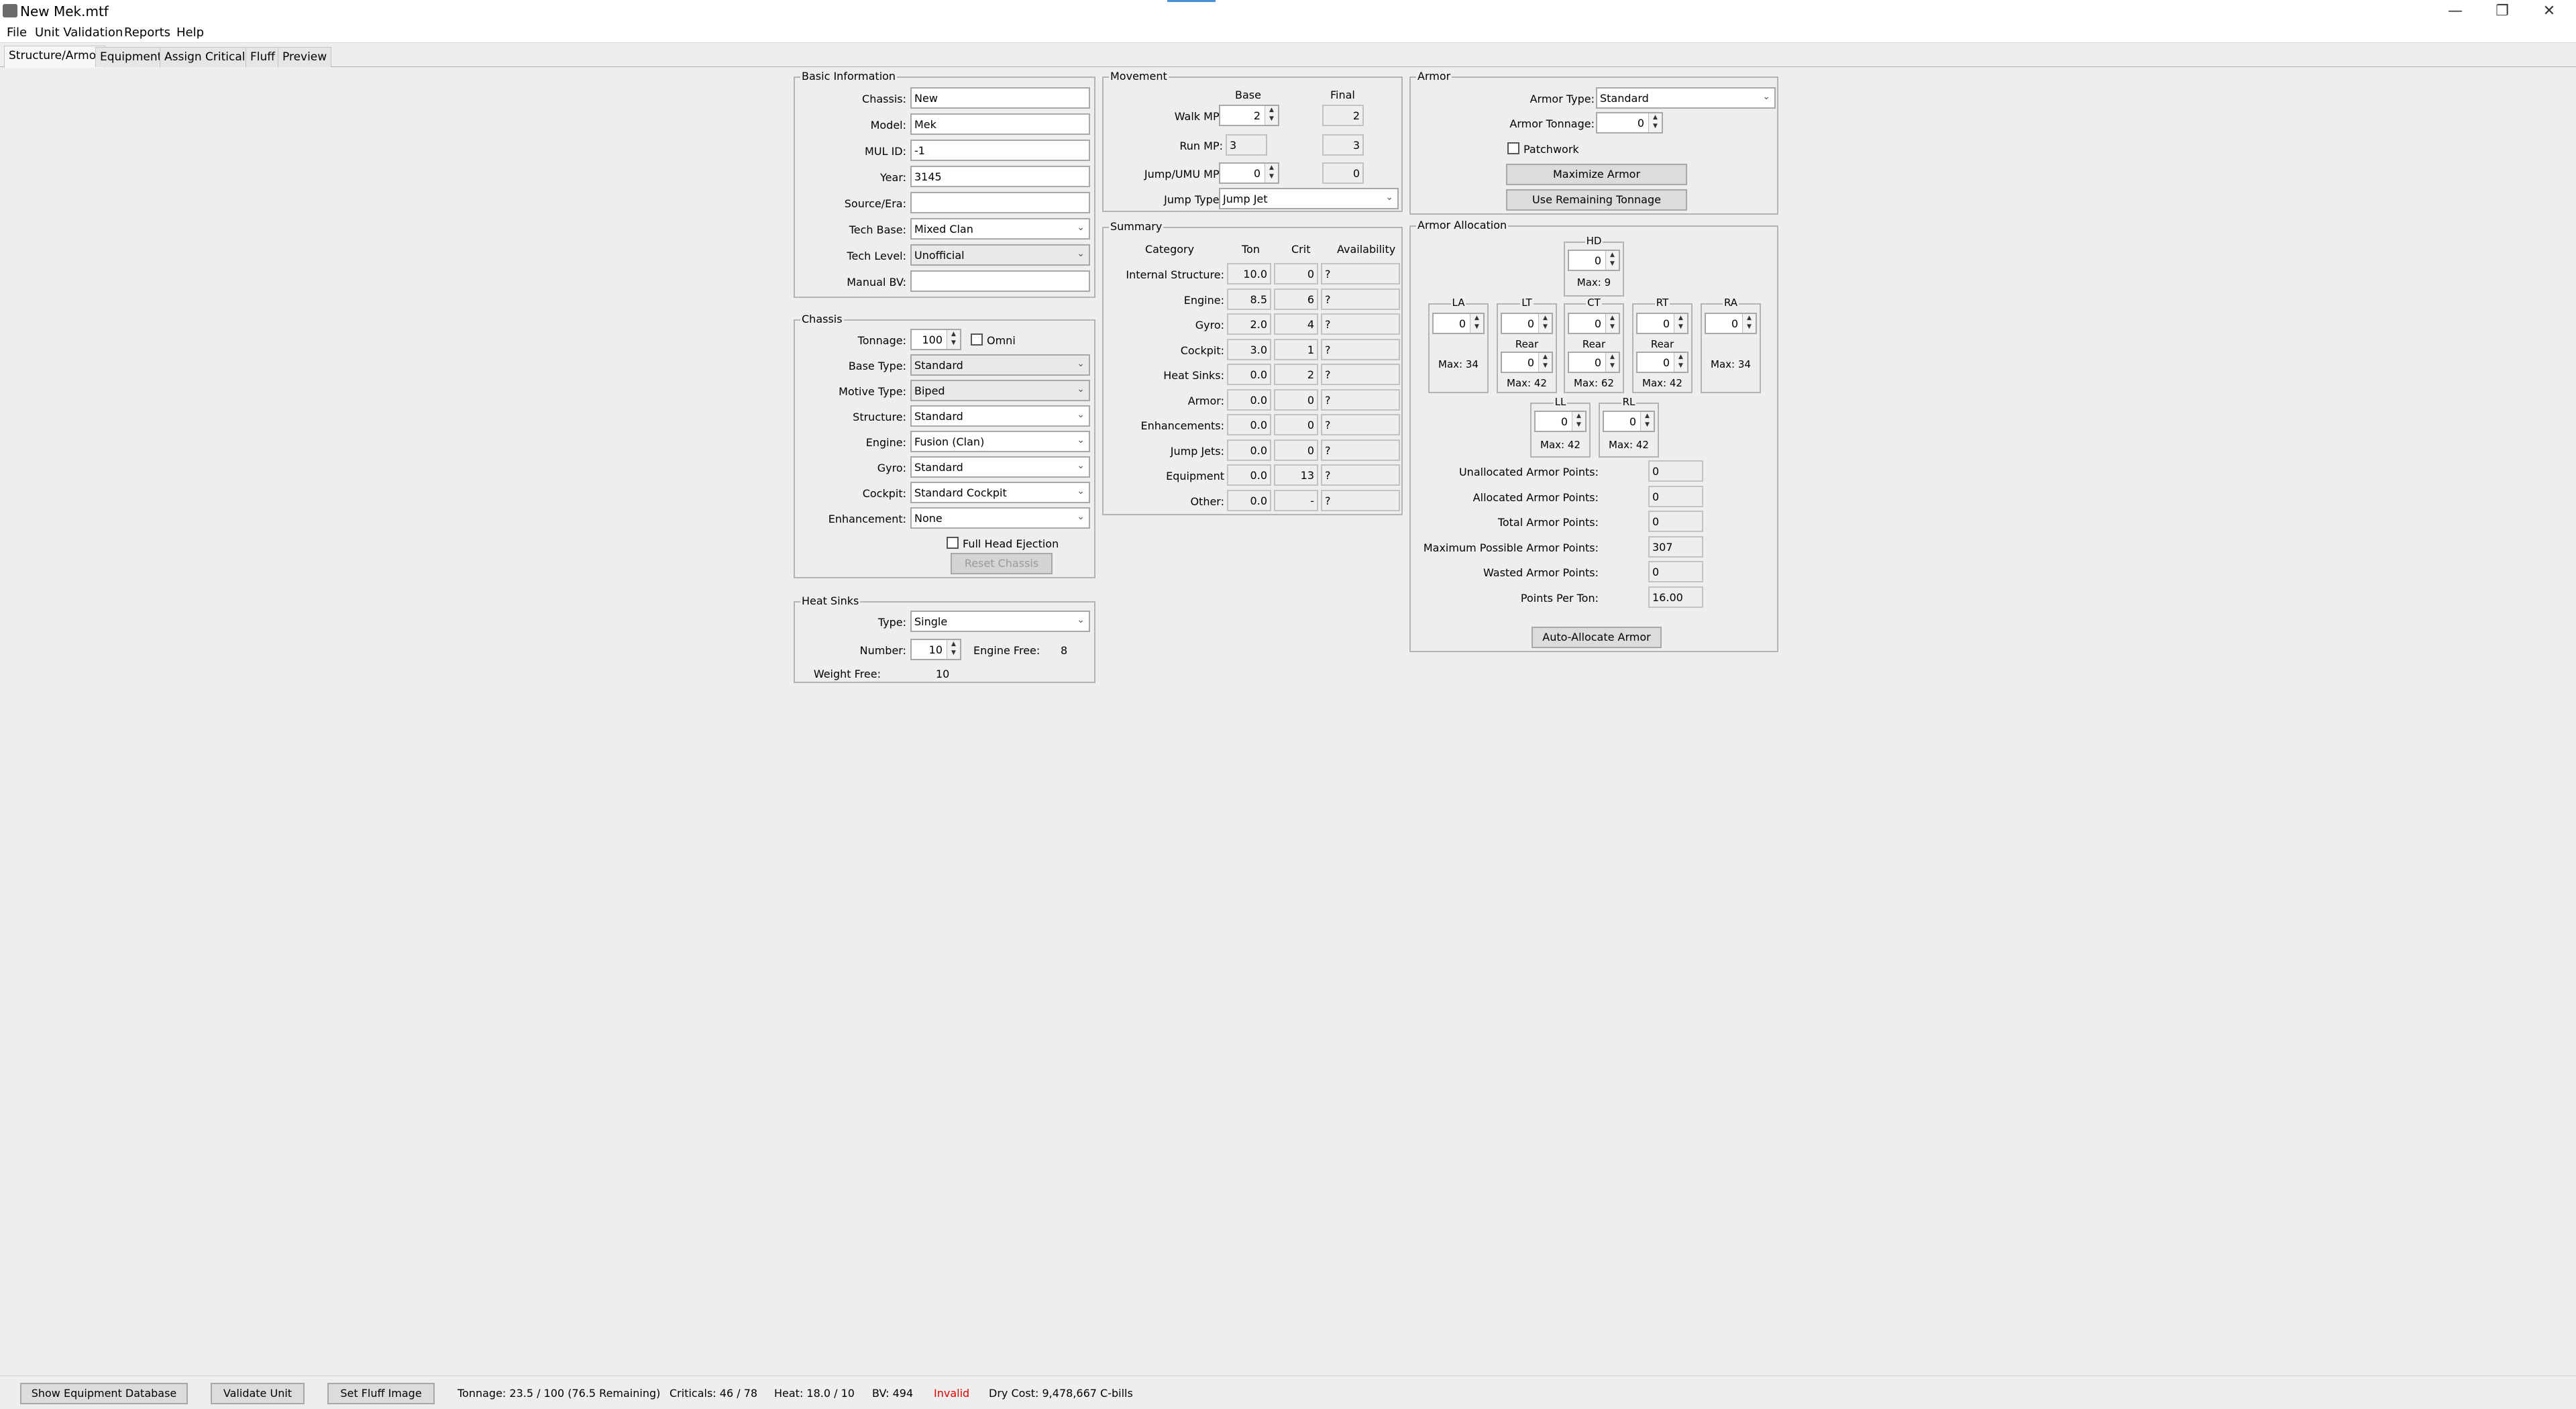 This screenshot has width=2576, height=1409. What do you see at coordinates (1560, 402) in the screenshot?
I see `ll-label: LL` at bounding box center [1560, 402].